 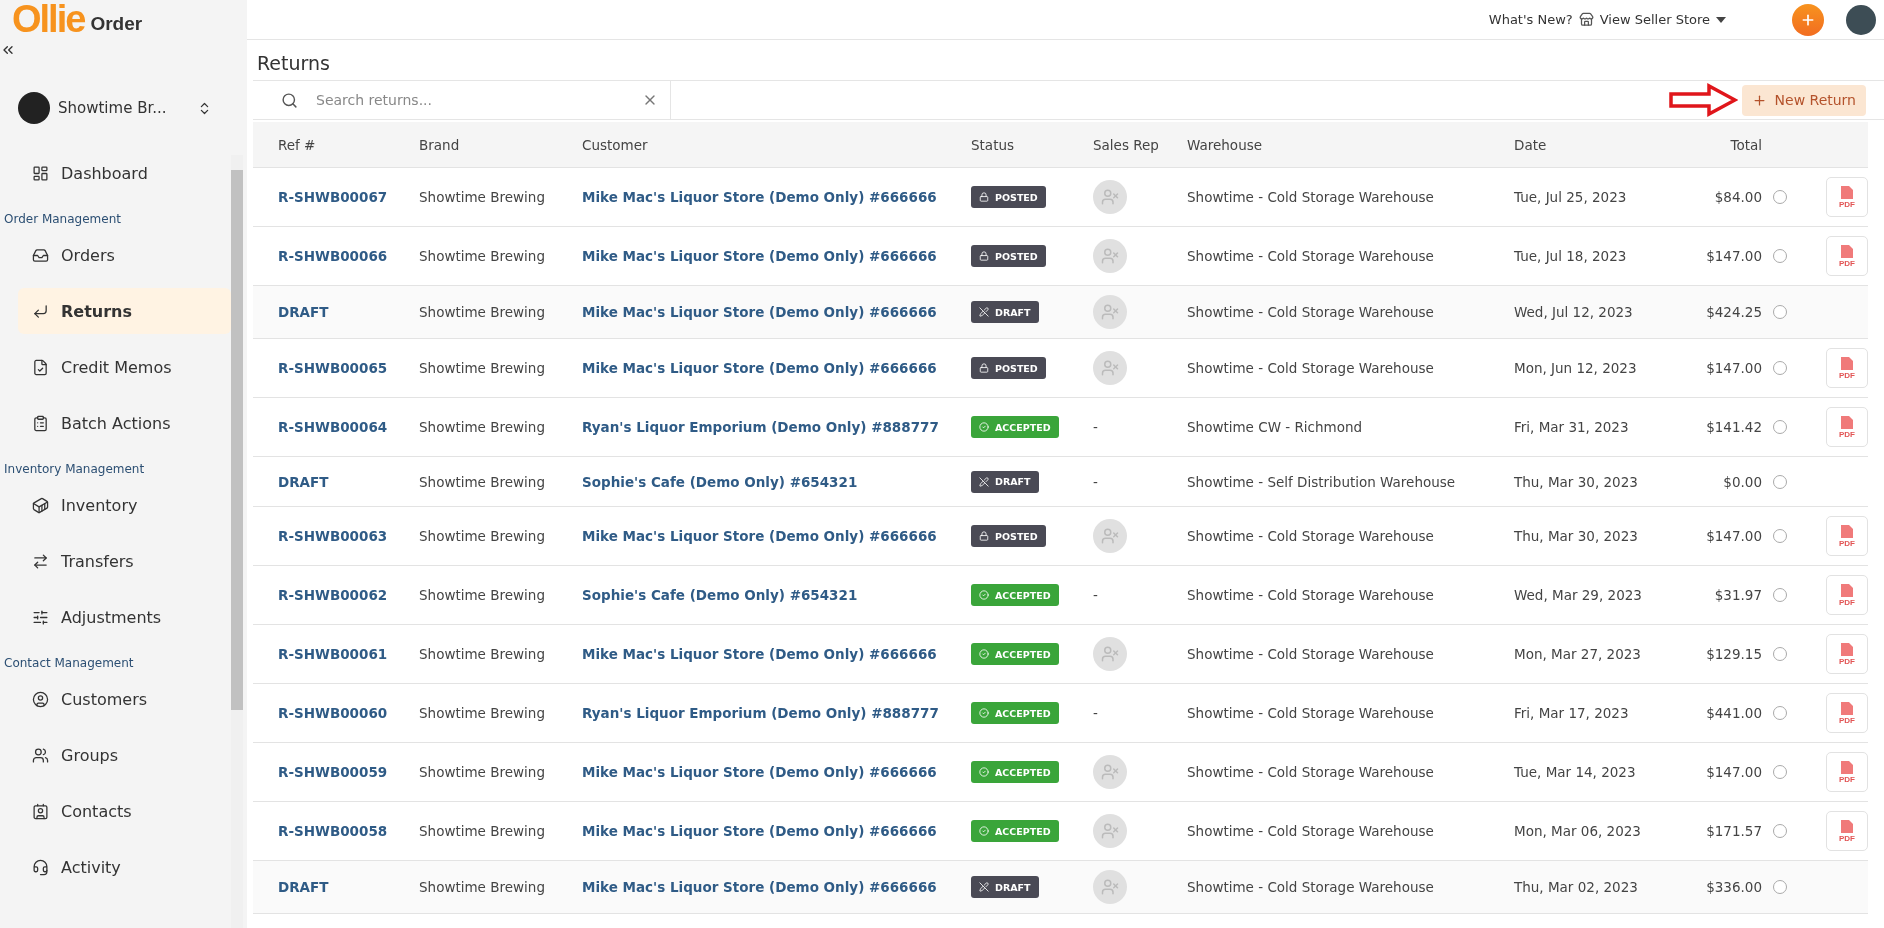 What do you see at coordinates (1095, 481) in the screenshot?
I see `table-cell: -` at bounding box center [1095, 481].